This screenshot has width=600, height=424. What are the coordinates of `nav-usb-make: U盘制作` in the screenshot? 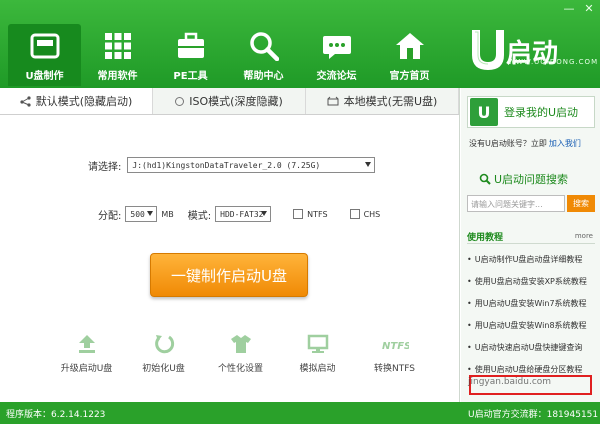 It's located at (44, 55).